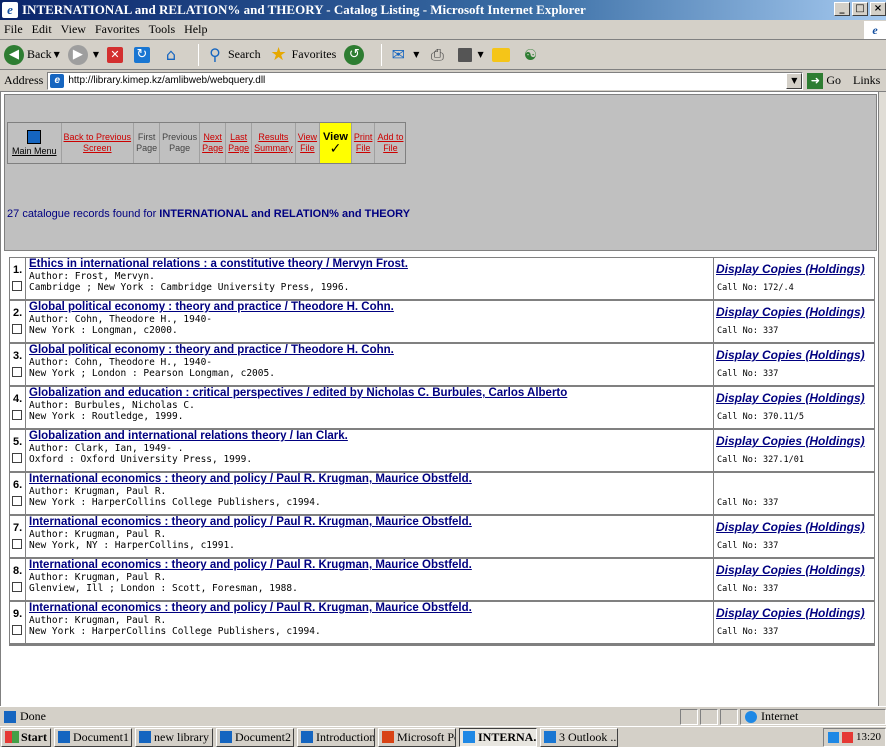 The width and height of the screenshot is (886, 747). I want to click on start-button: Start, so click(26, 737).